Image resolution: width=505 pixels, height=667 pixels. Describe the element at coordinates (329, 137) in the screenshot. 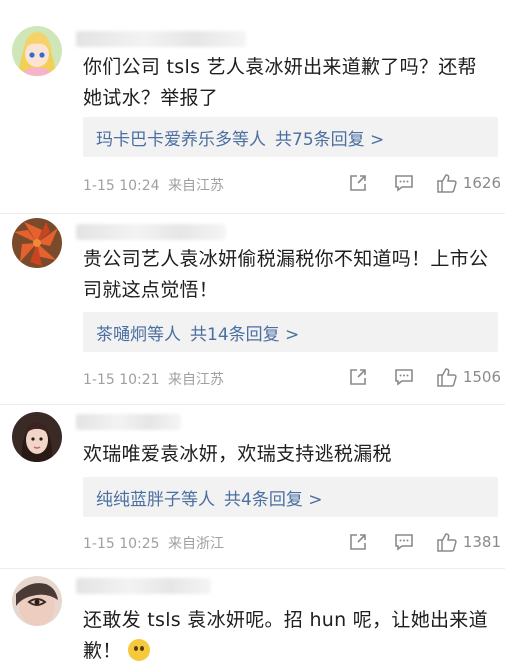

I see `reply-count: 共75条回复 >` at that location.